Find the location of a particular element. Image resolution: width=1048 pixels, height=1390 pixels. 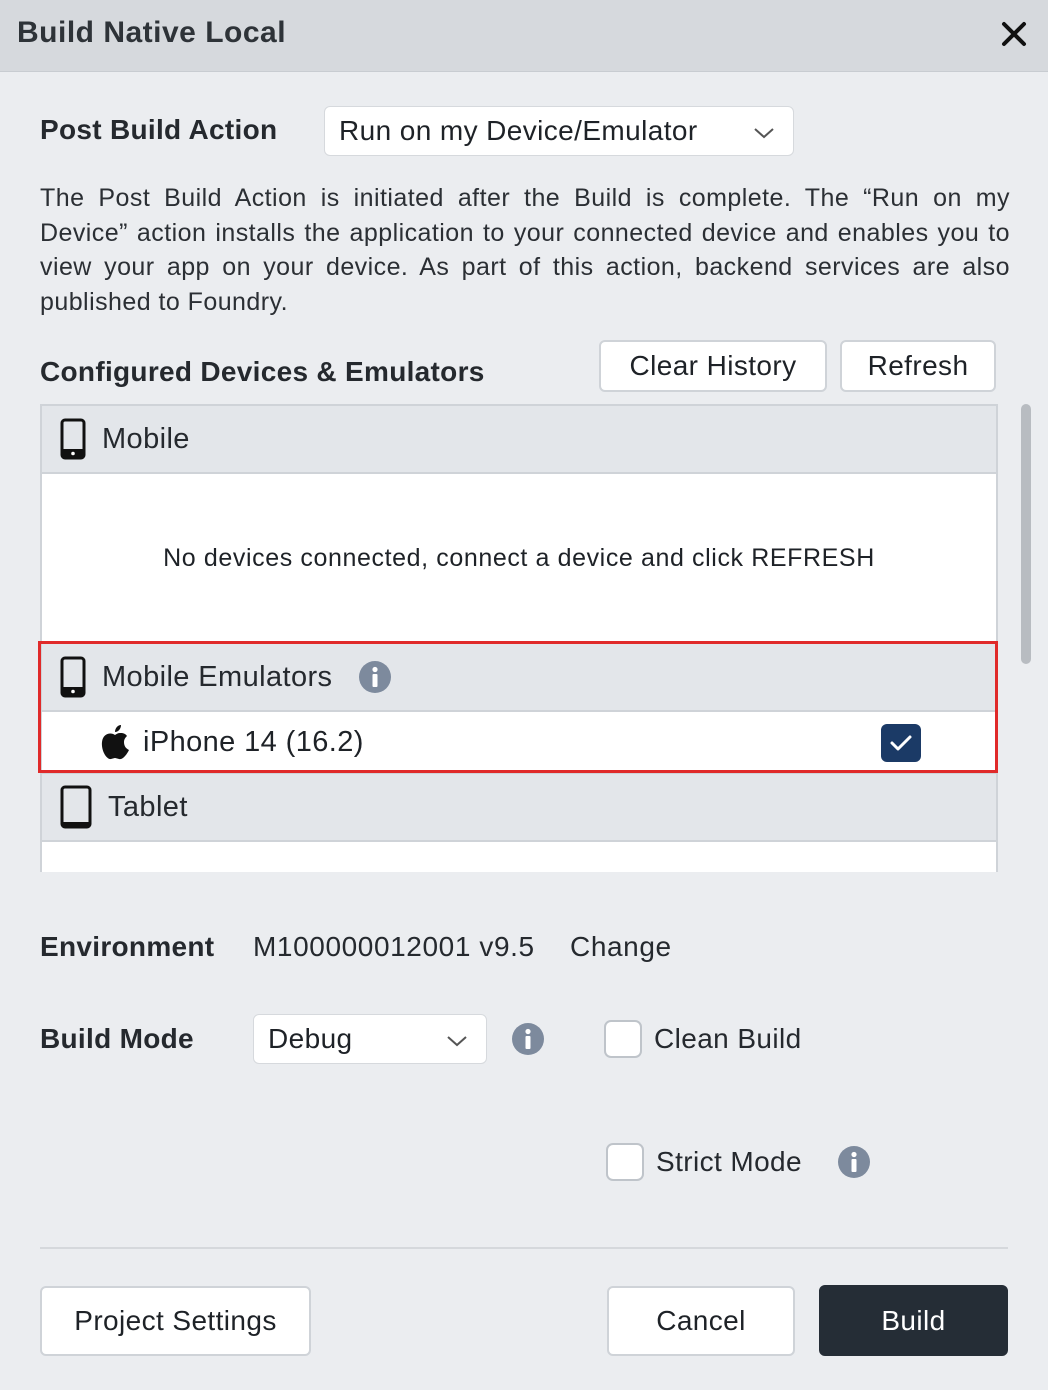

post-build-action-select: Run on my Device/Emulator is located at coordinates (559, 131).